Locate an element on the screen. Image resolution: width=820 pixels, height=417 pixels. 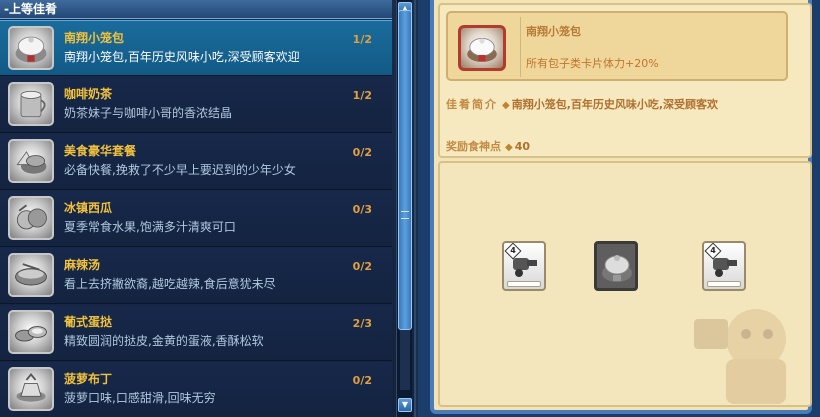
intro-text: 南翔小笼包,百年历史风味小吃,深受顾客欢 is located at coordinates (615, 104).